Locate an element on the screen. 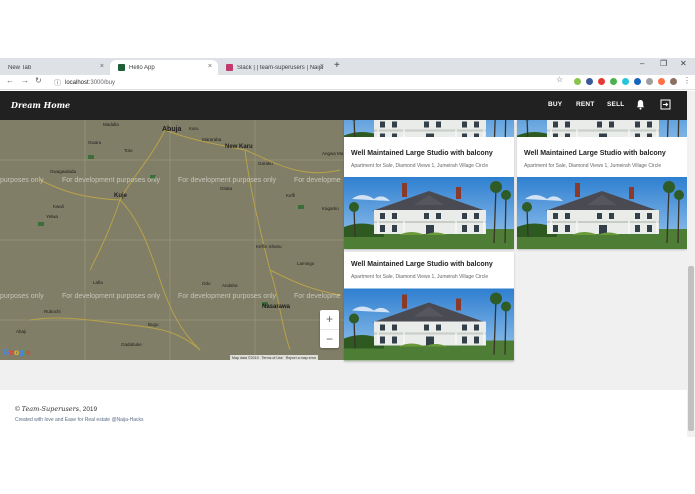 This screenshot has width=695, height=494. map-place-label: Gwaru is located at coordinates (95, 142).